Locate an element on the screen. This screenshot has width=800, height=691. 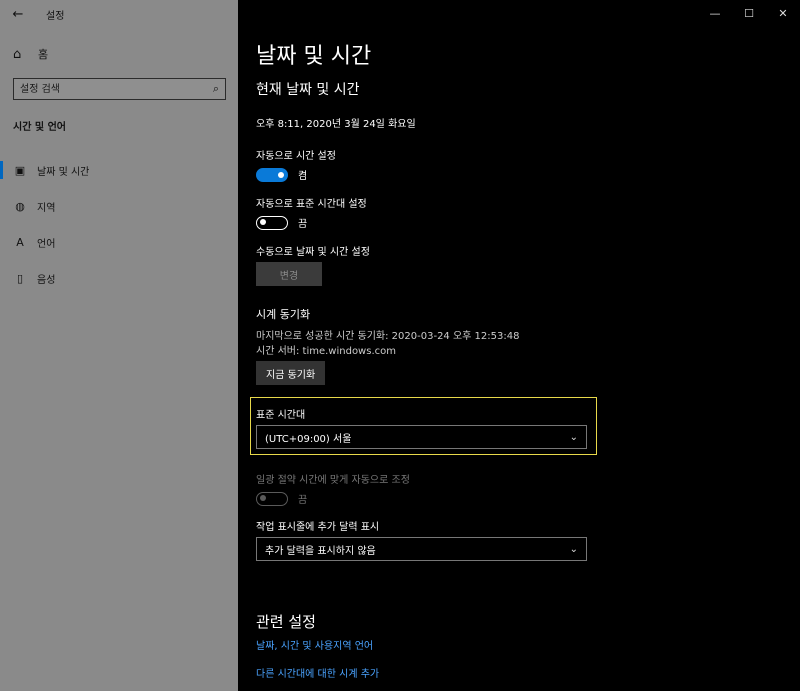
home-link: ⌂ 홈 is located at coordinates (119, 54).